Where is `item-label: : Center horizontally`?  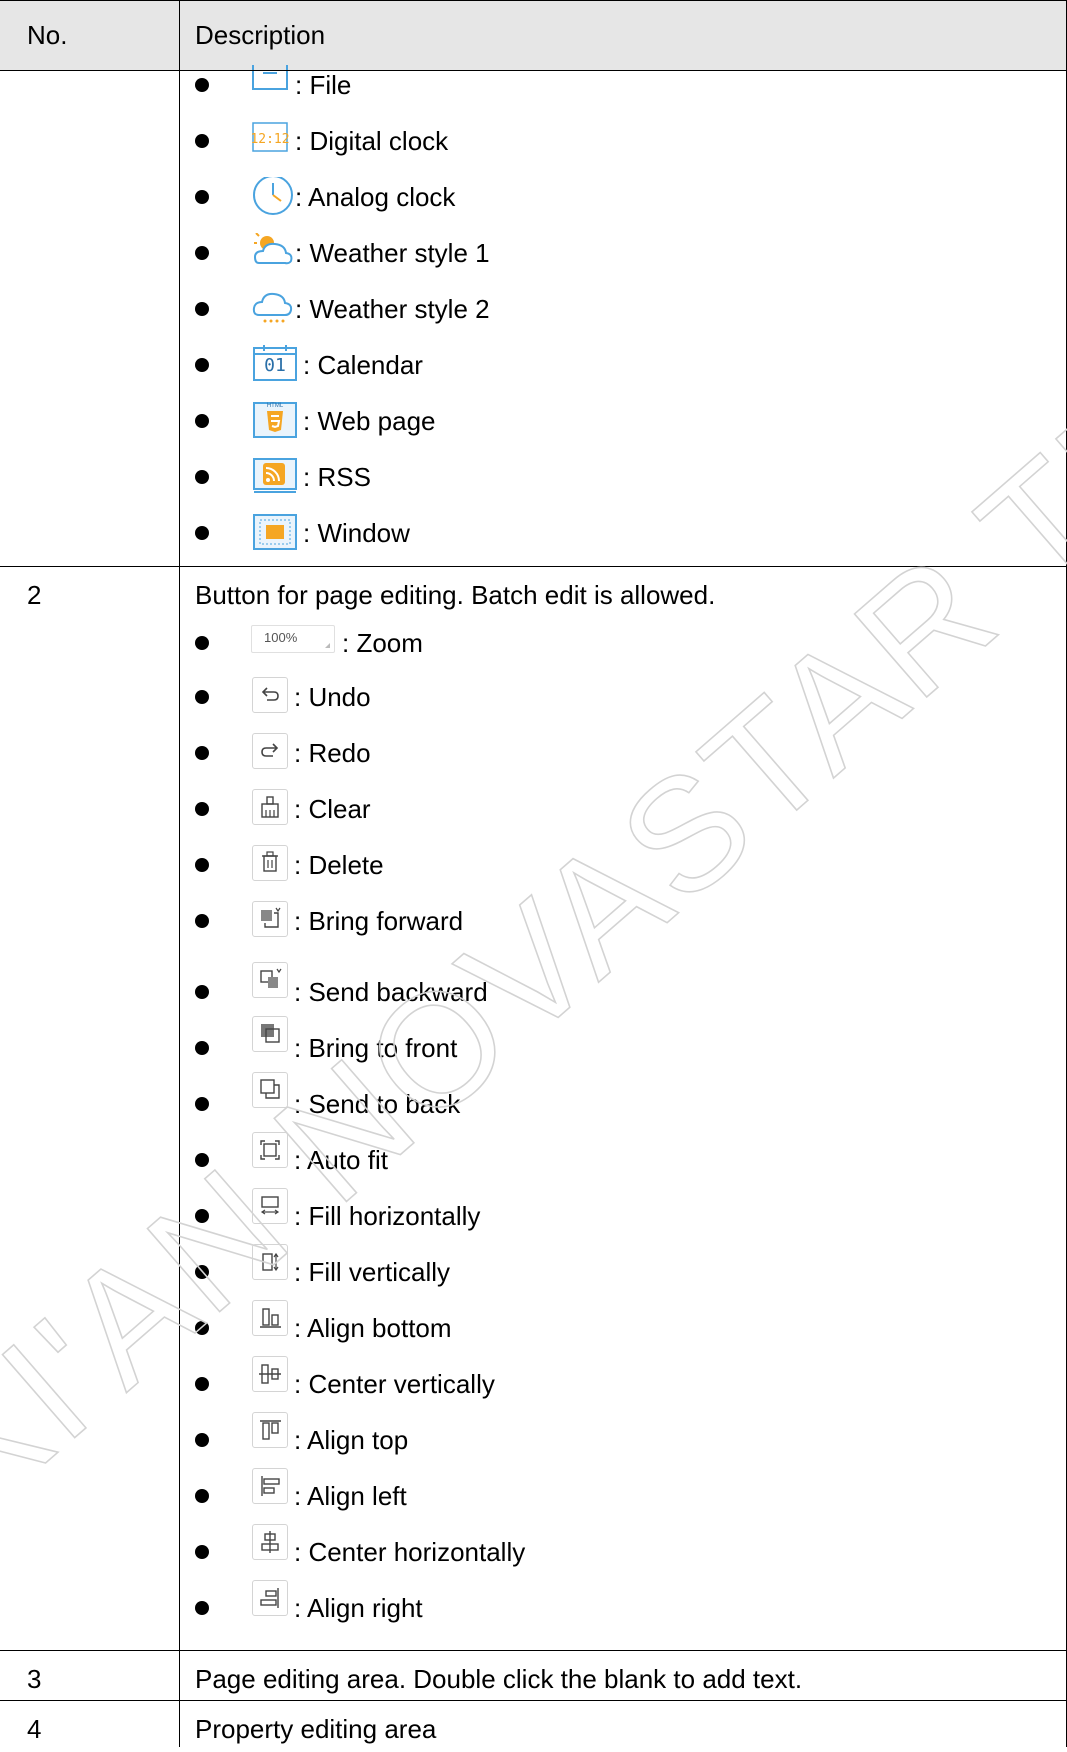 item-label: : Center horizontally is located at coordinates (410, 1552).